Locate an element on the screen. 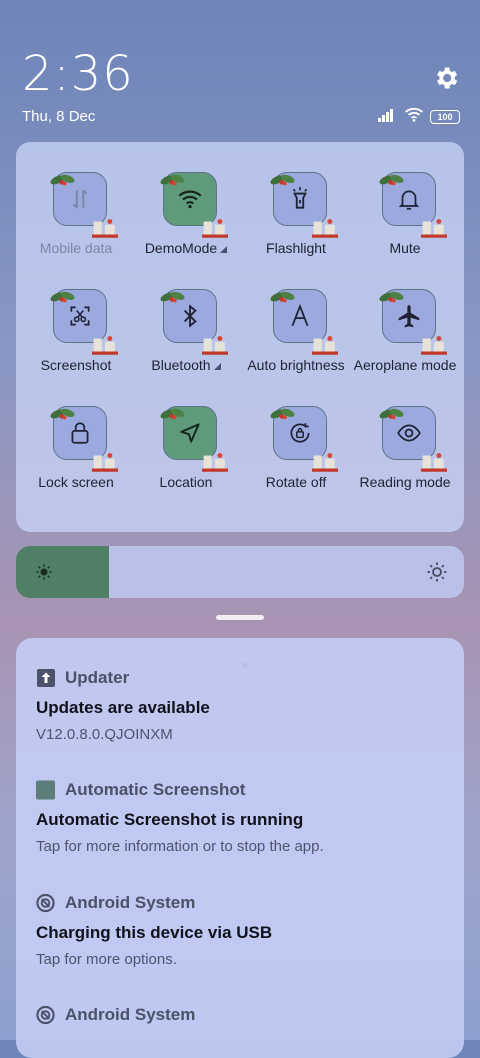  brightness-level-fill is located at coordinates (63, 572).